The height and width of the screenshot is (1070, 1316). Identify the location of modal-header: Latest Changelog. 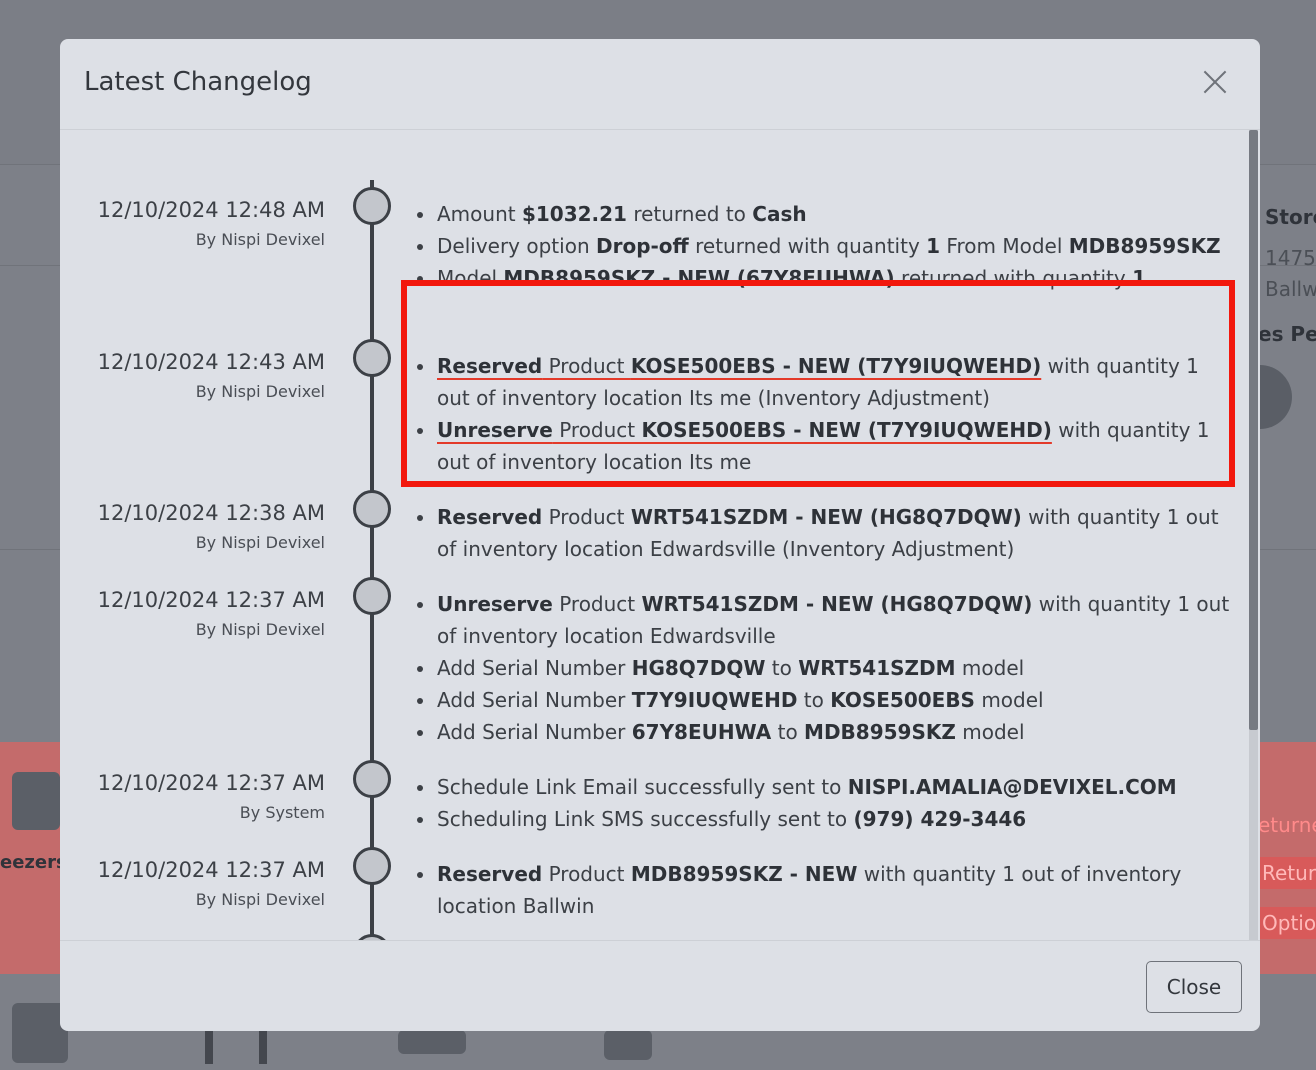
(660, 84).